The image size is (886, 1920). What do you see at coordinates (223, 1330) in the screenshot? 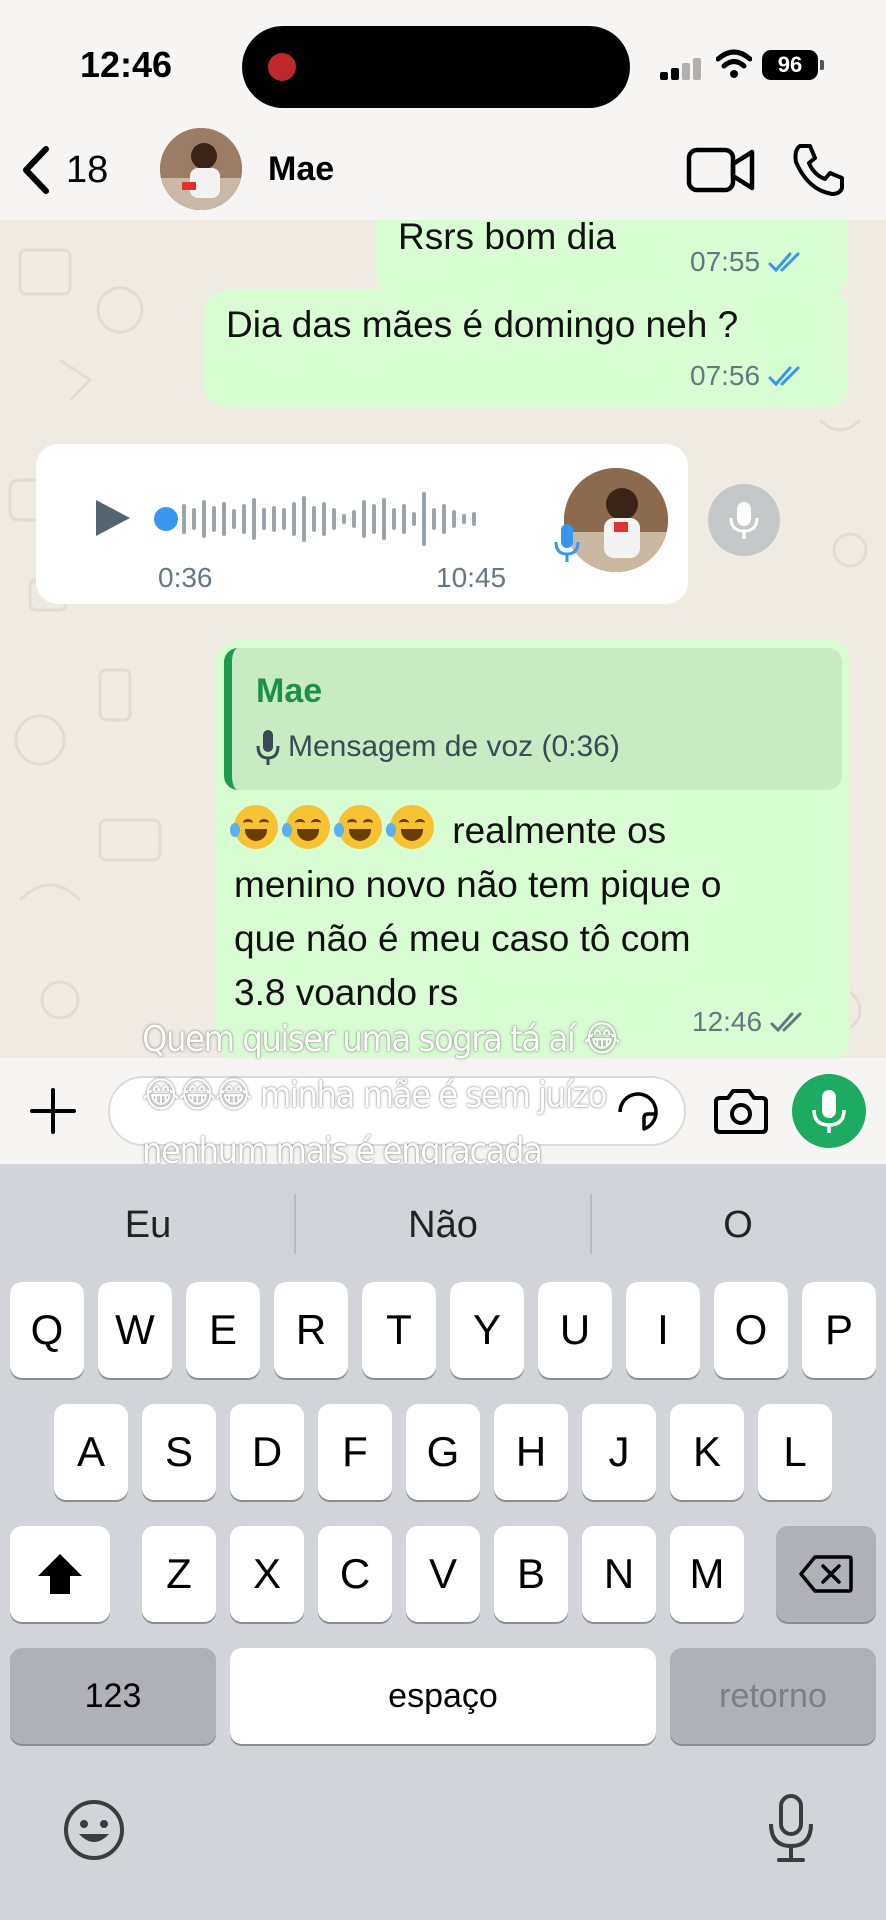
I see `key: E` at bounding box center [223, 1330].